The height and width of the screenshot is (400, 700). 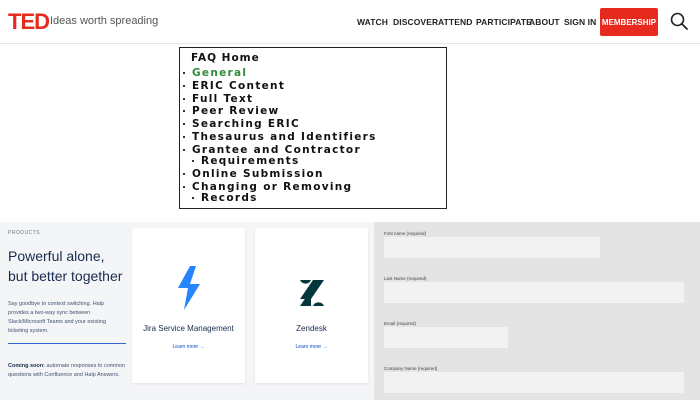 What do you see at coordinates (446, 337) in the screenshot?
I see `email-field` at bounding box center [446, 337].